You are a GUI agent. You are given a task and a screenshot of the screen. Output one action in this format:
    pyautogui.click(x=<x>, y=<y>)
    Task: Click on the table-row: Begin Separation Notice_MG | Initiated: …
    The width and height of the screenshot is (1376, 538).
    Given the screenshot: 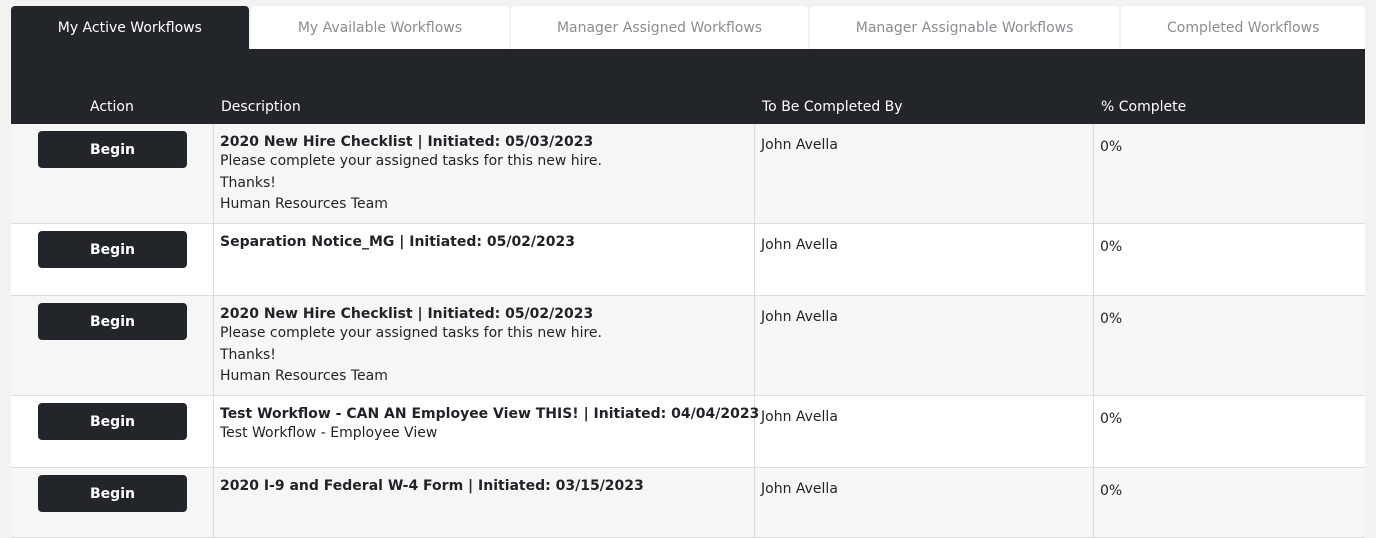 What is the action you would take?
    pyautogui.click(x=688, y=260)
    